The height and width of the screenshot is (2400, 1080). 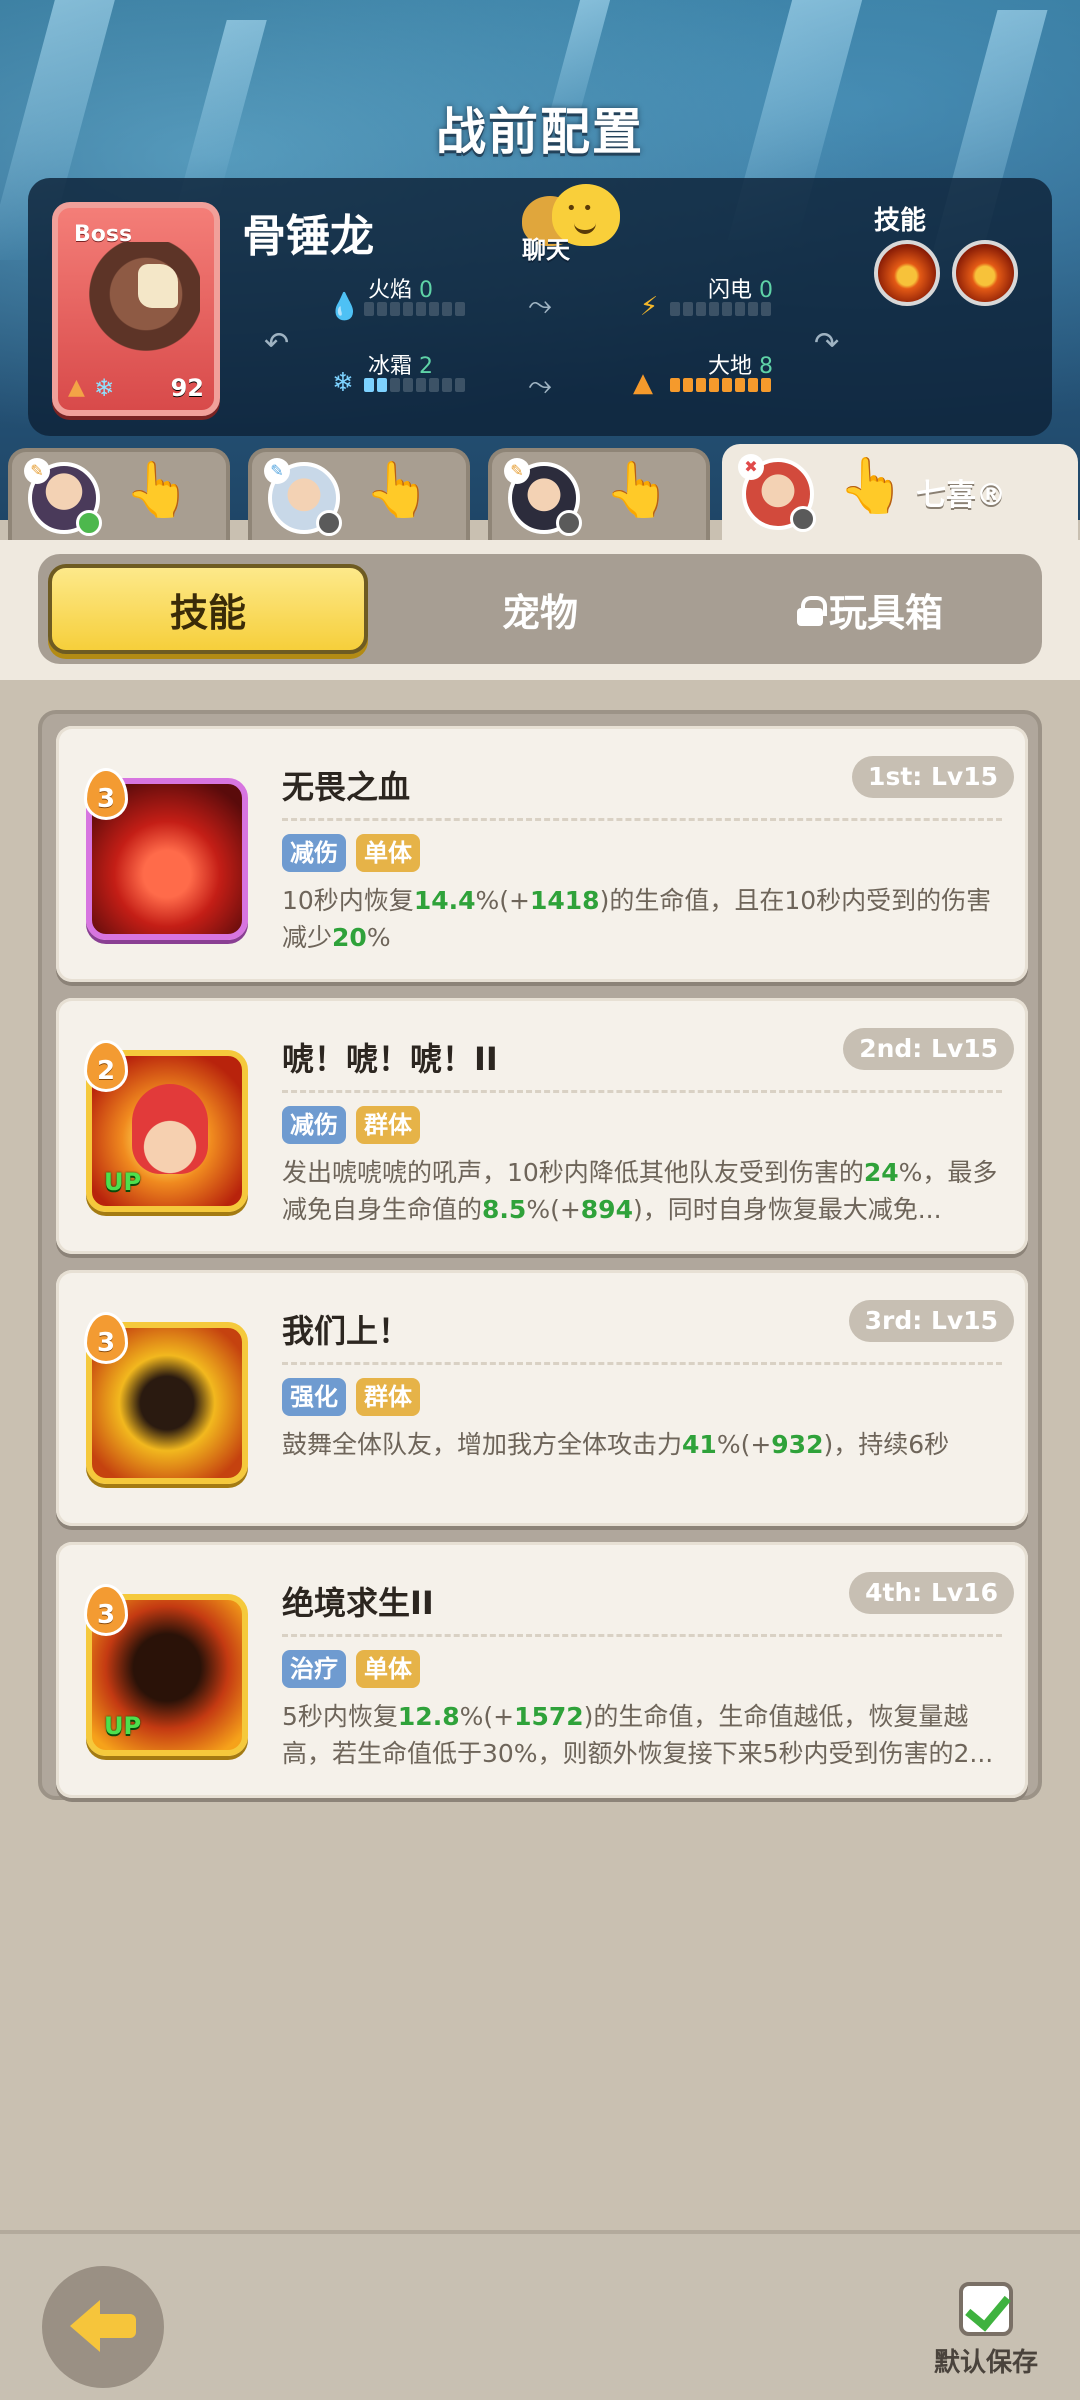 What do you see at coordinates (426, 366) in the screenshot?
I see `stat-frost-value: 2` at bounding box center [426, 366].